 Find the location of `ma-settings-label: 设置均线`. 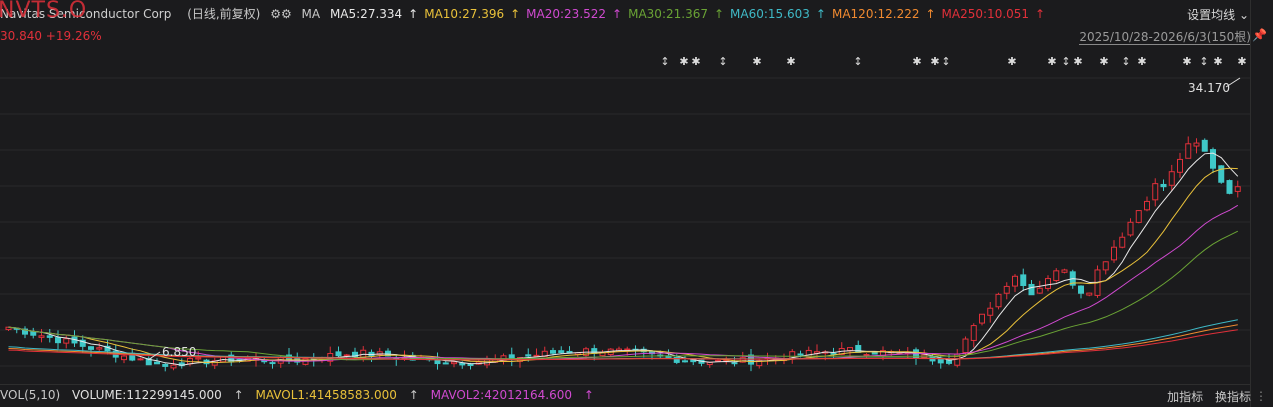

ma-settings-label: 设置均线 is located at coordinates (1211, 15).